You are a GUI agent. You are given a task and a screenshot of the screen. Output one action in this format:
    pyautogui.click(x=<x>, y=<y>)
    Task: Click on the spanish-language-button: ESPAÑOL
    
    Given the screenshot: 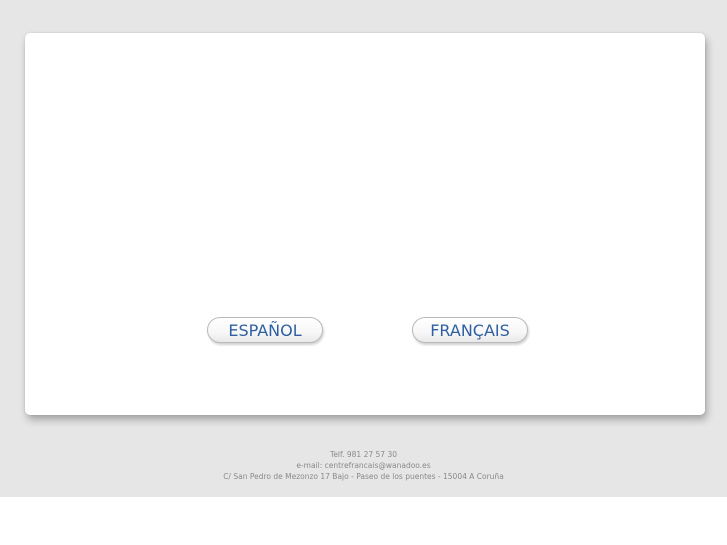 What is the action you would take?
    pyautogui.click(x=265, y=330)
    